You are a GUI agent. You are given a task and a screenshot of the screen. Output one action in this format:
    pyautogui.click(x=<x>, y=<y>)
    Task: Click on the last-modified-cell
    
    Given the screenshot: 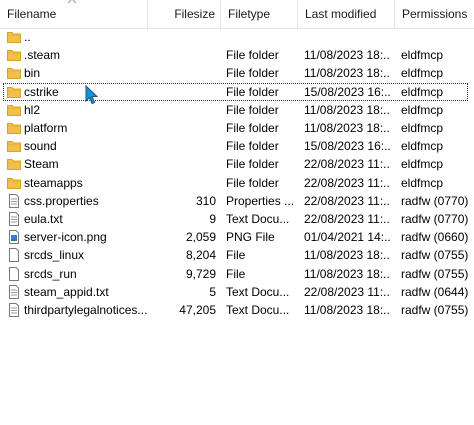 What is the action you would take?
    pyautogui.click(x=347, y=37)
    